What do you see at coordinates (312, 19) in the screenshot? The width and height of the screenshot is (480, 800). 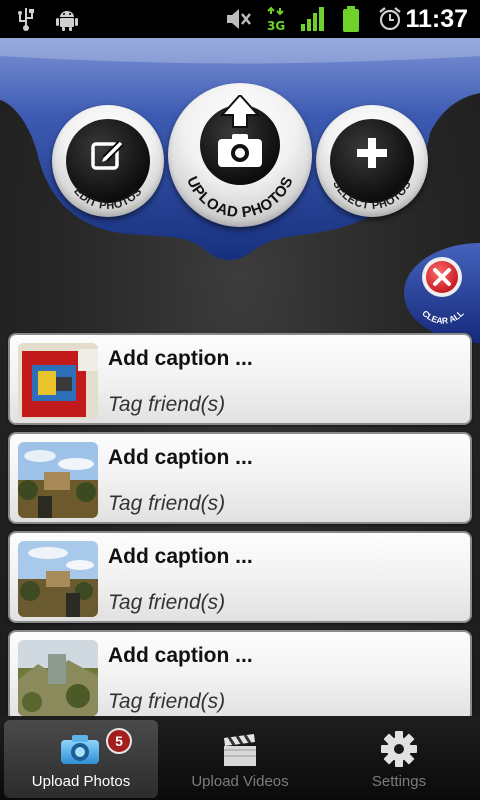 I see `signal-icon` at bounding box center [312, 19].